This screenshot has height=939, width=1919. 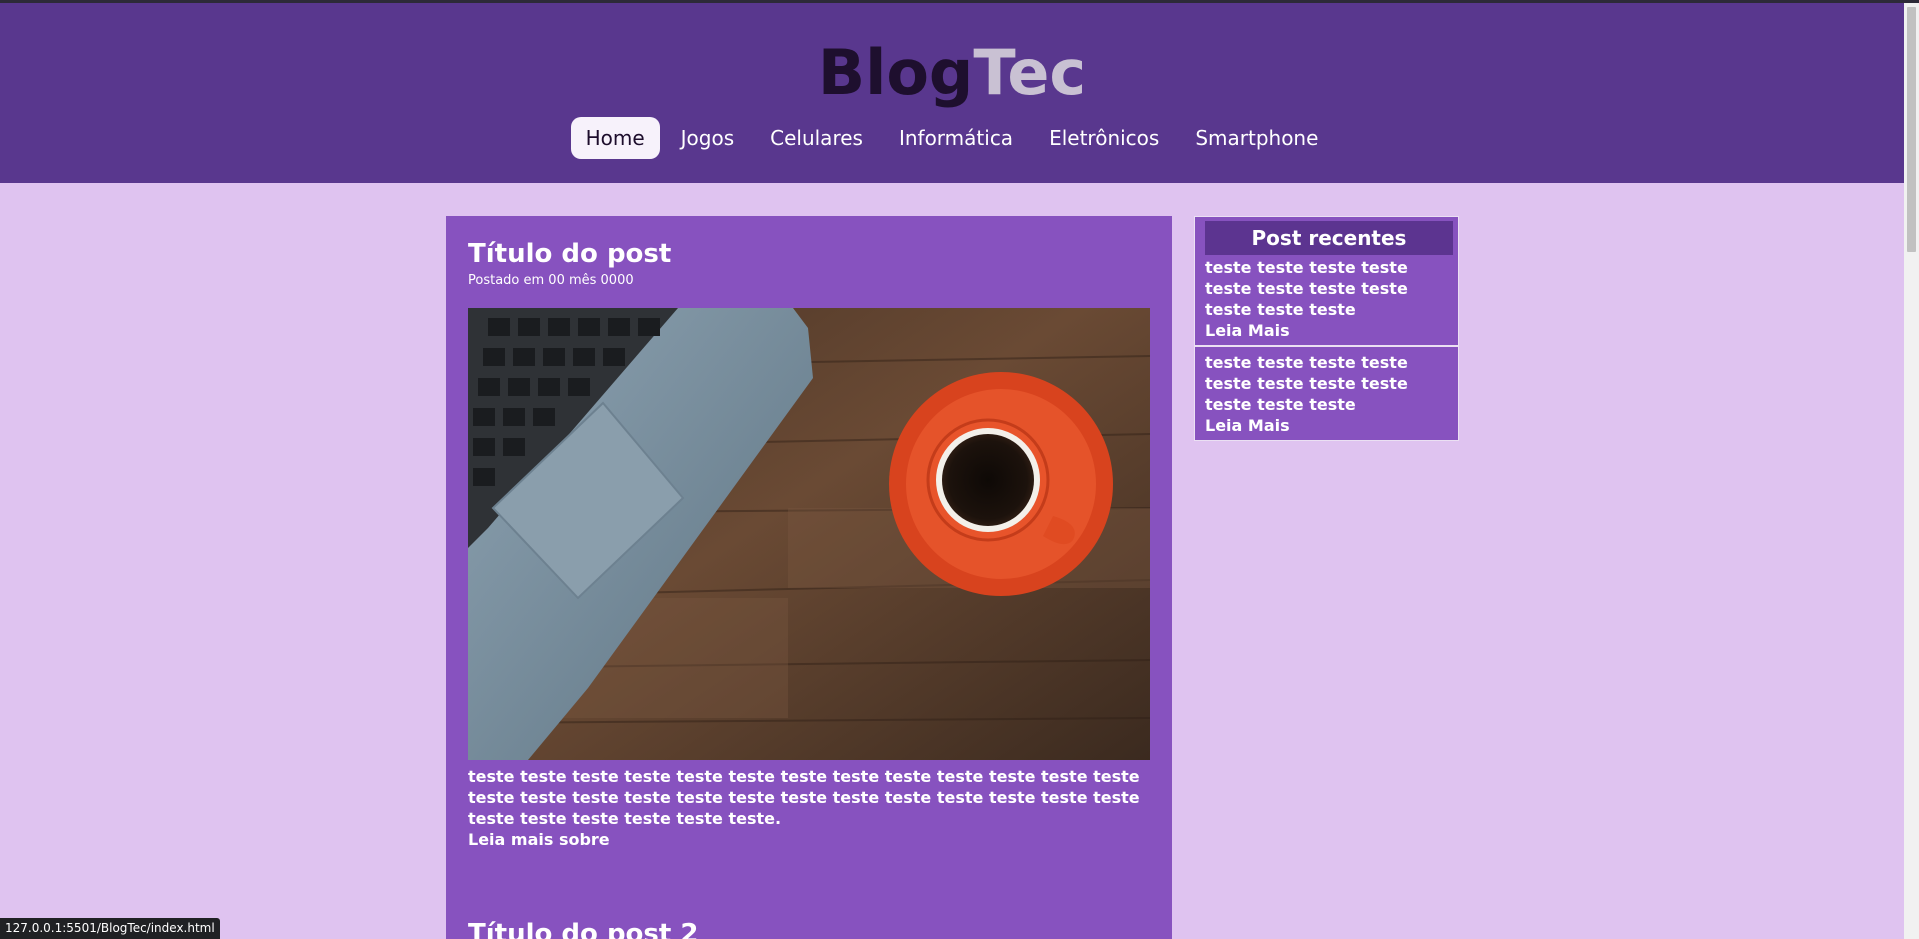 I want to click on post-card-2: Título do post 2, so click(x=809, y=928).